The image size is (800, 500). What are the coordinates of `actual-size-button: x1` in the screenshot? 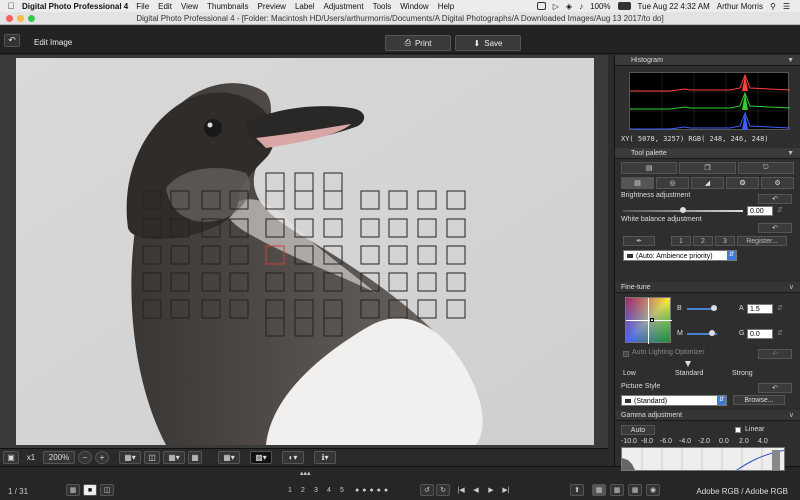 It's located at (31, 457).